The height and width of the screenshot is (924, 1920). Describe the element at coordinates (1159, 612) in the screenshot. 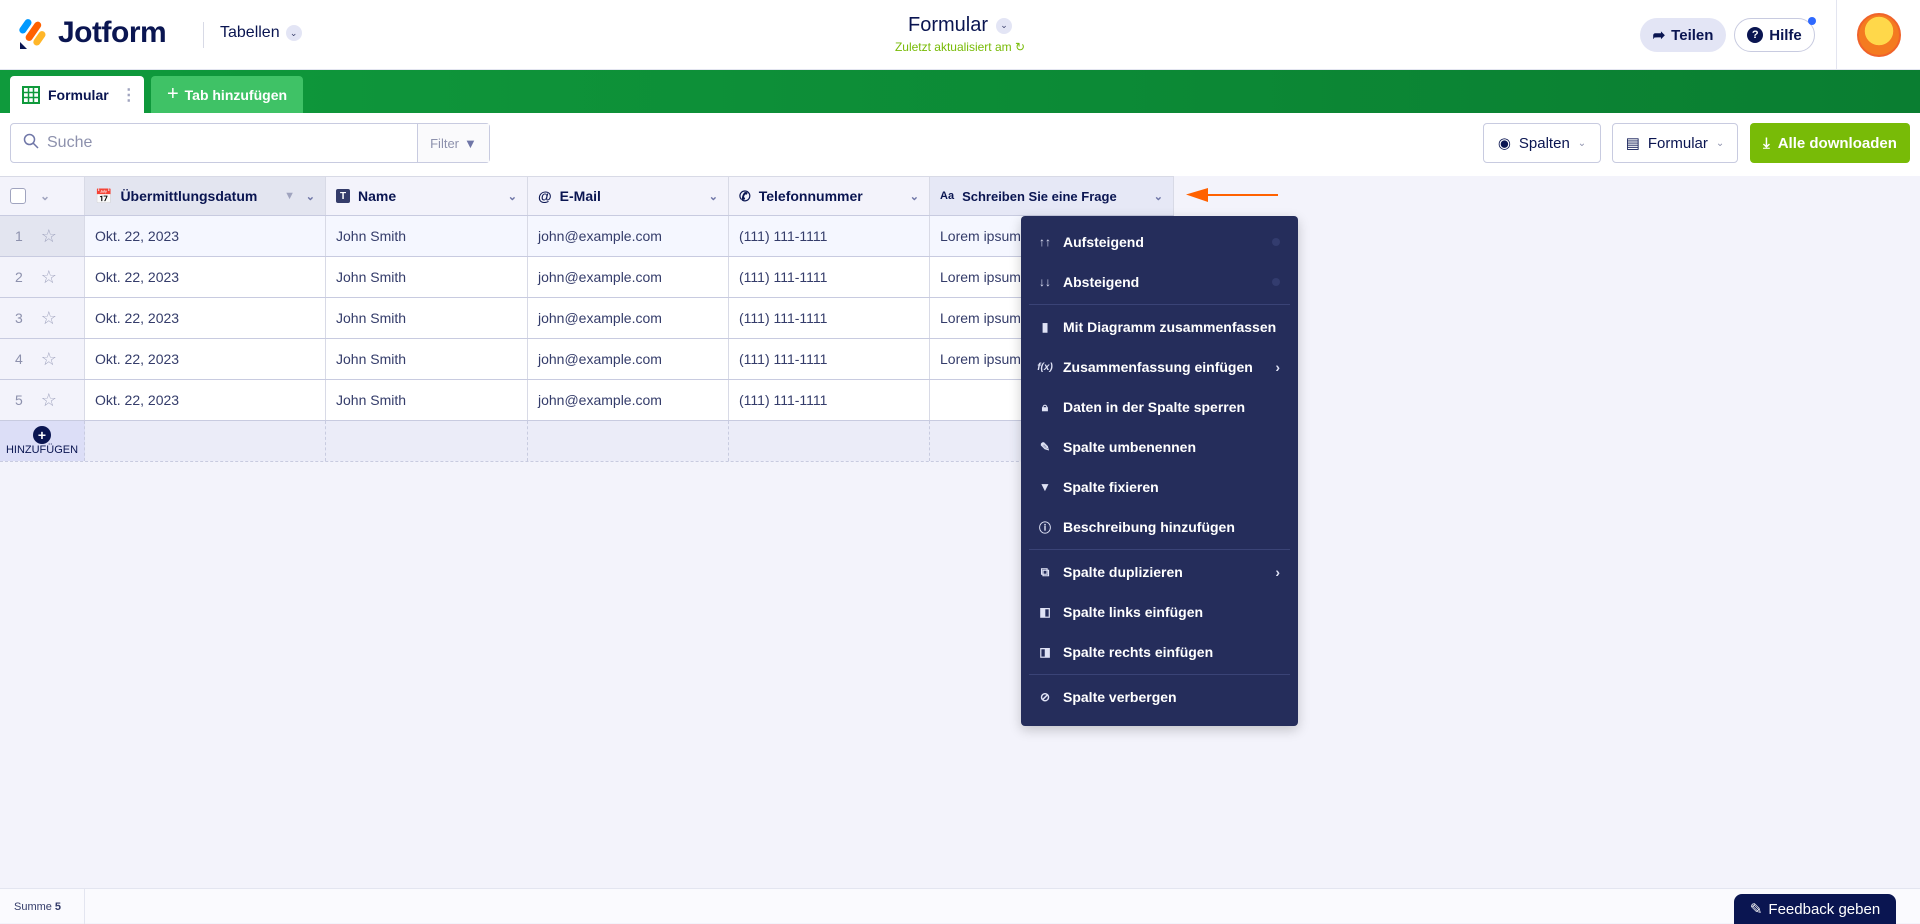

I see `menu-item-insert-left: ◧ Spalte links einfügen` at that location.